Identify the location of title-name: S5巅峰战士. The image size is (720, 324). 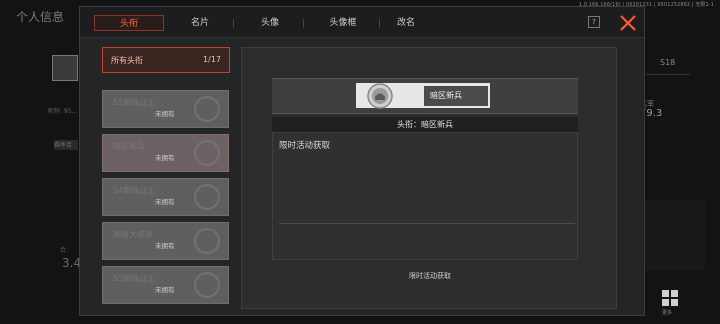
(134, 102).